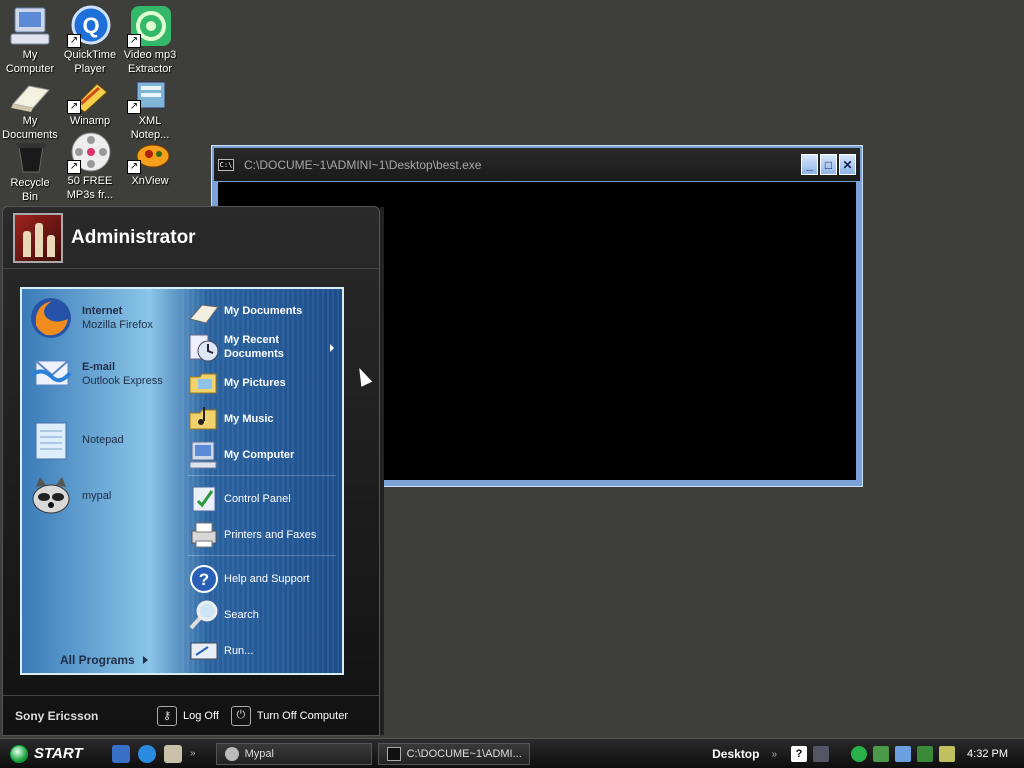  Describe the element at coordinates (122, 381) in the screenshot. I see `pinned-subtitle: Outlook Express` at that location.